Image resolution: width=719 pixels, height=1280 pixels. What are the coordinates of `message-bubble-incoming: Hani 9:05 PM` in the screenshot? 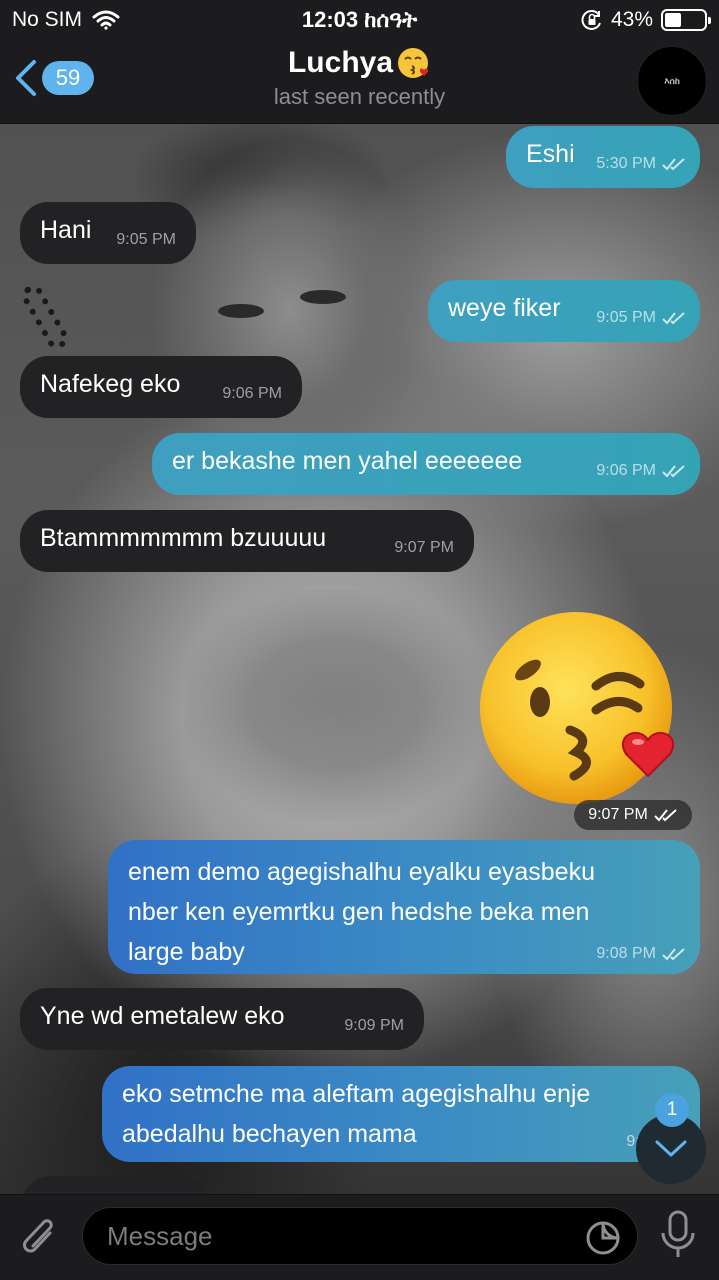 It's located at (108, 233).